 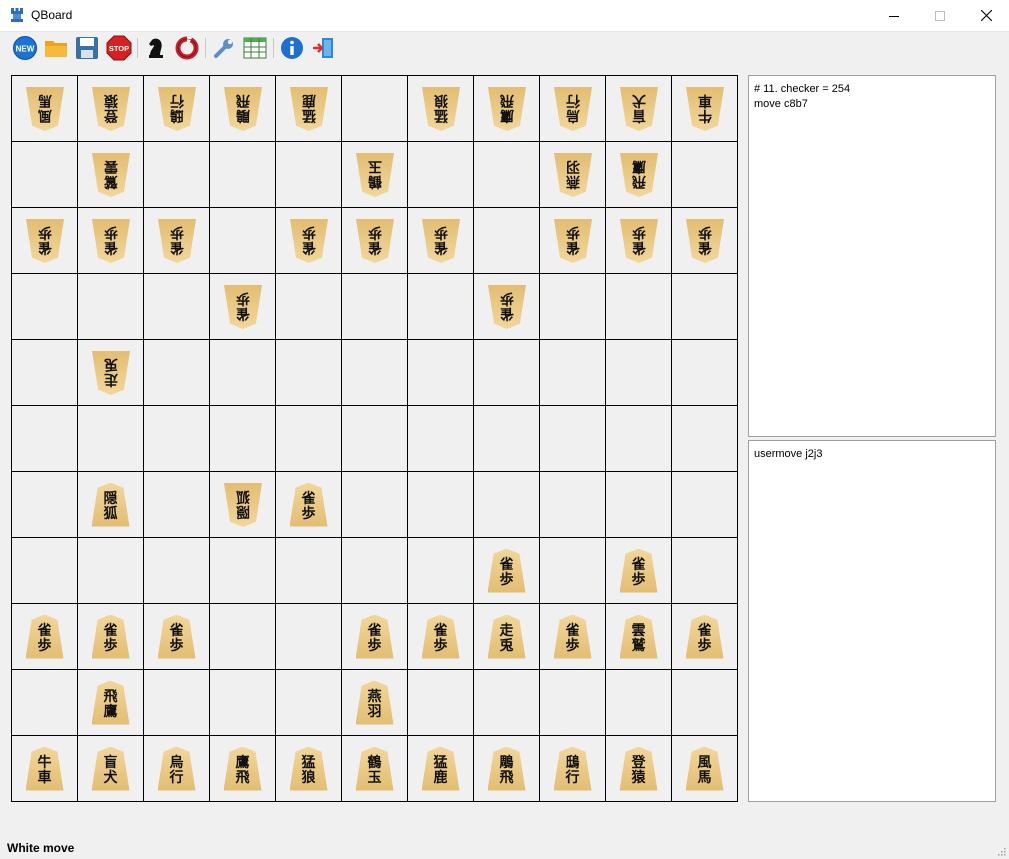 I want to click on white-piece: 走兎, so click(x=506, y=636).